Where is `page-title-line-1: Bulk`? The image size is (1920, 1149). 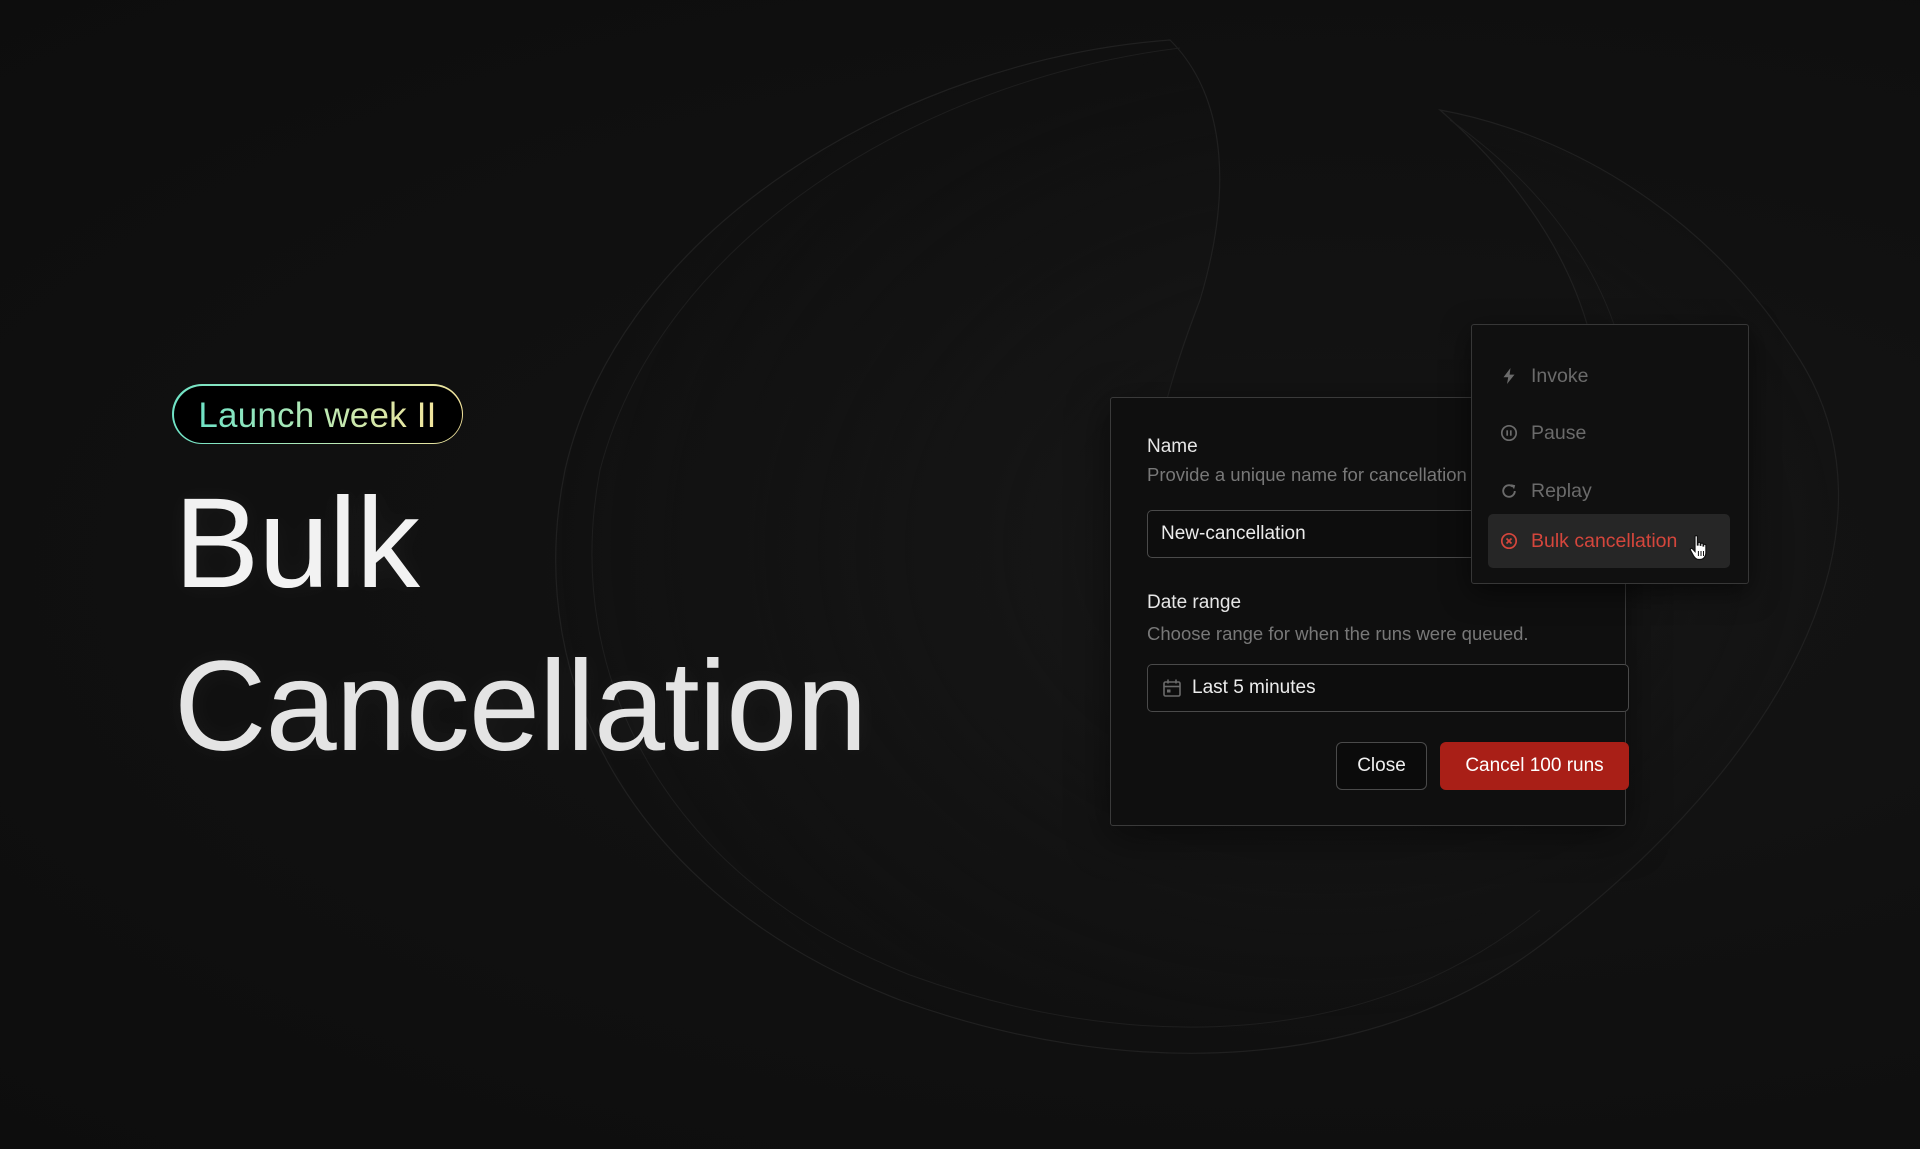
page-title-line-1: Bulk is located at coordinates (297, 543).